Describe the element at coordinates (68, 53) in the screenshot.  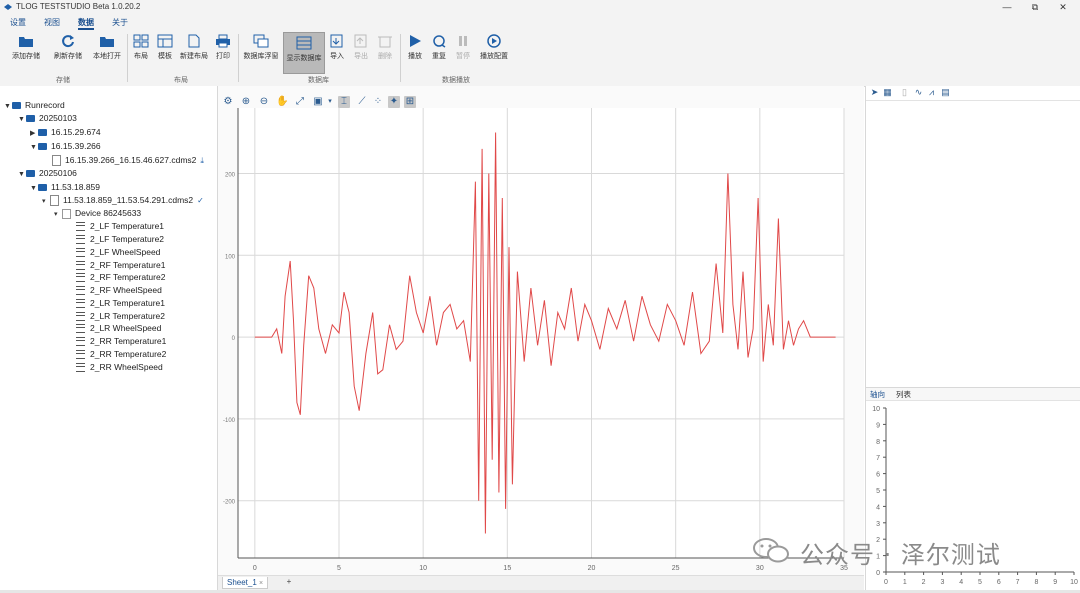
I see `refresh-storage-button: 刷新存储` at that location.